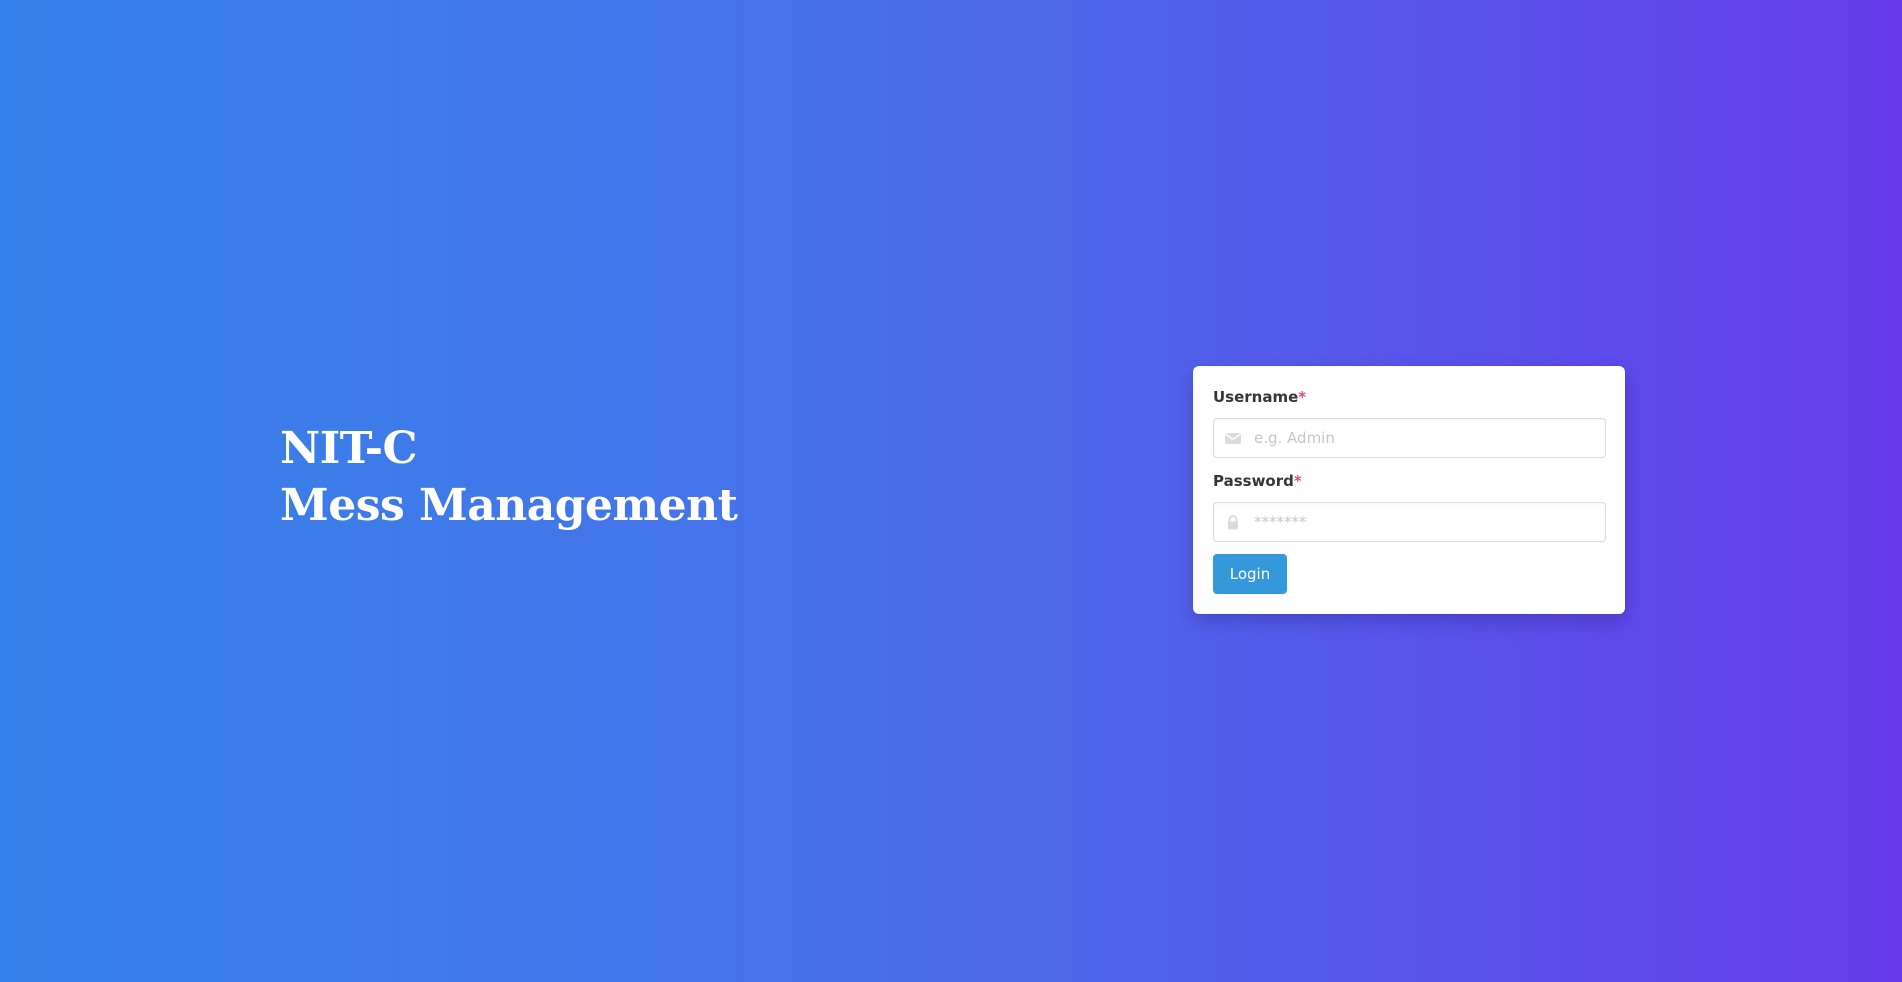  I want to click on username-label-text: Username, so click(1256, 397).